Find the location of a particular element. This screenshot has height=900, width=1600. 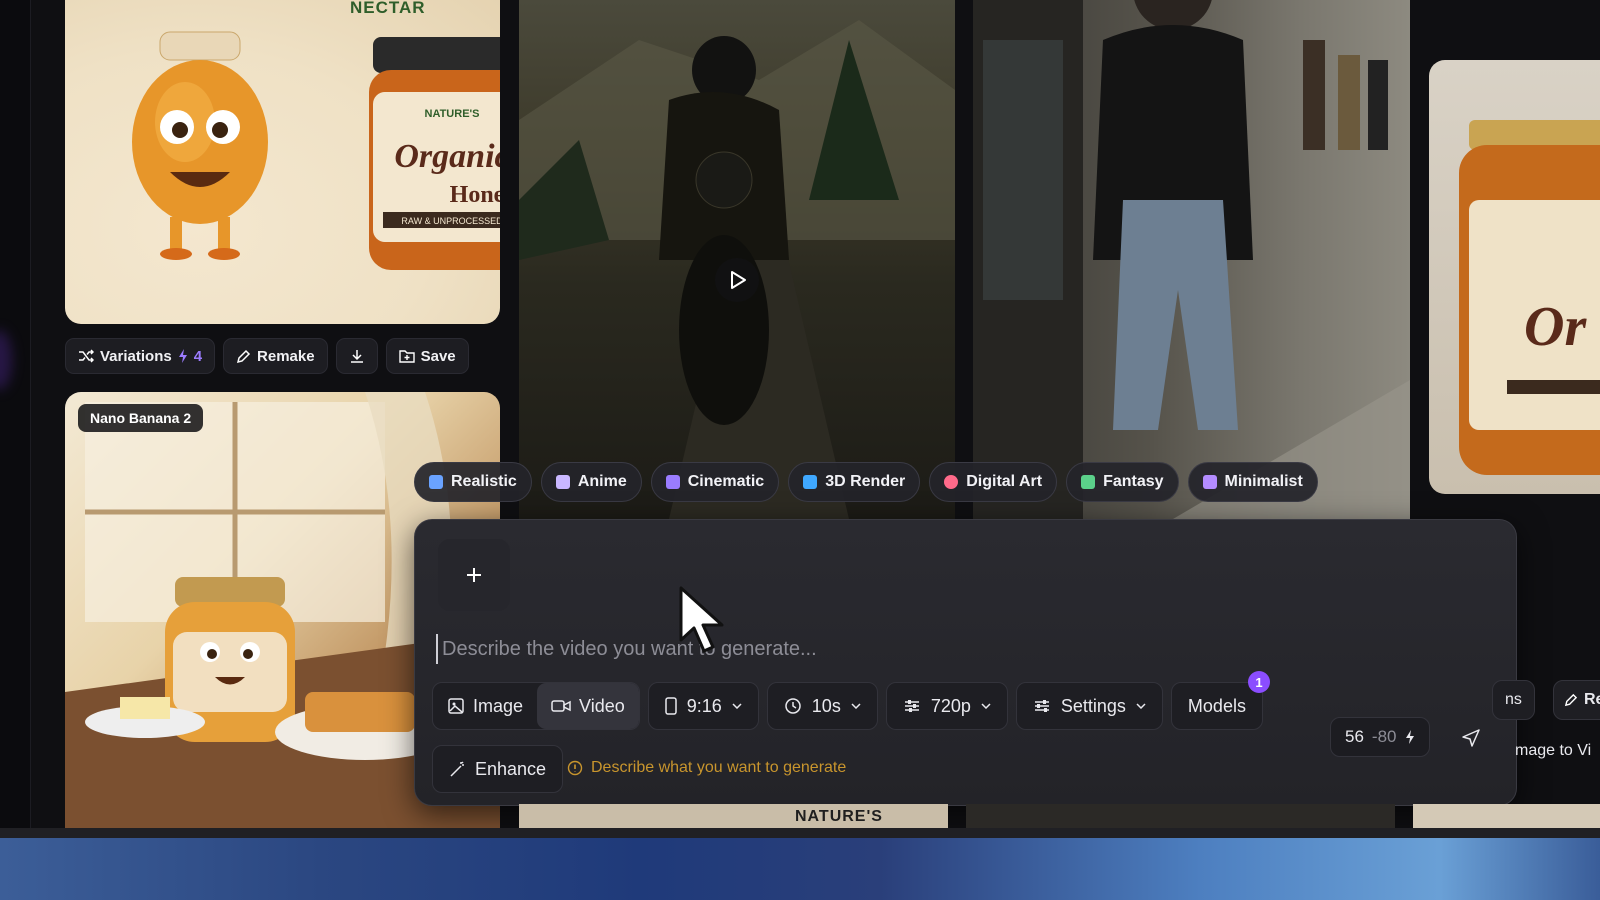

style-chip-digital-art: Digital Art is located at coordinates (993, 482).